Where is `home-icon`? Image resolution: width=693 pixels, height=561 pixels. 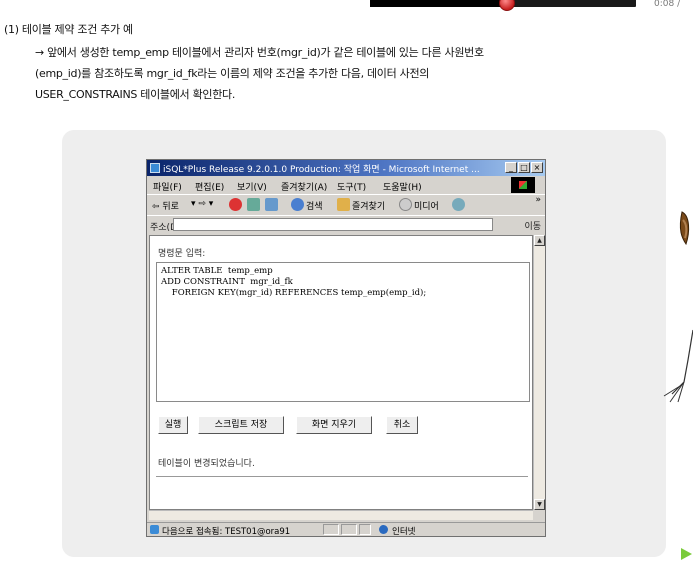 home-icon is located at coordinates (271, 204).